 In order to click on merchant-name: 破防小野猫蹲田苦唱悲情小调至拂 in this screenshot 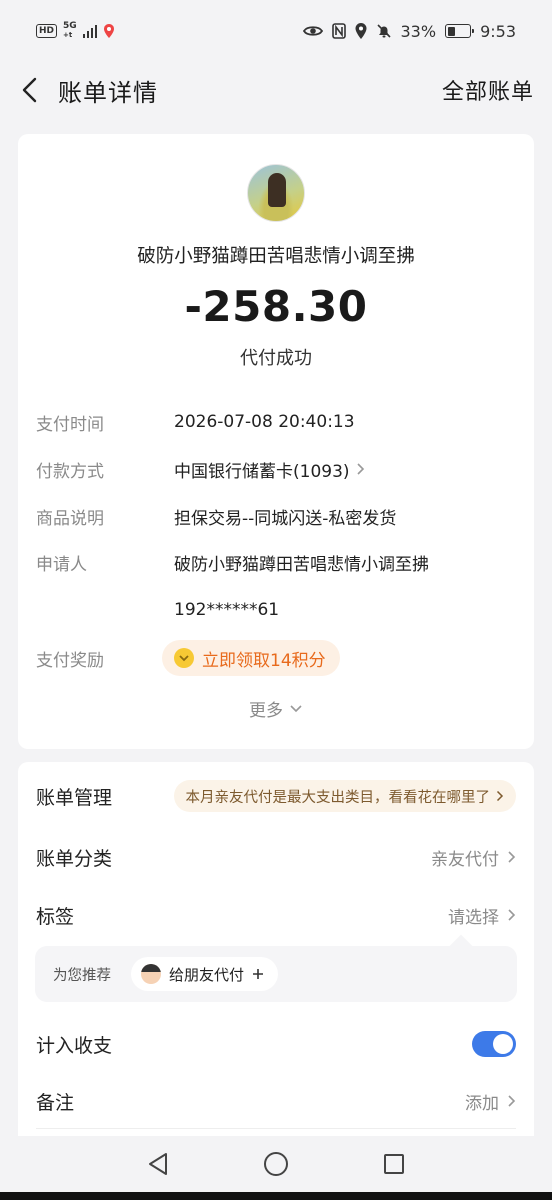, I will do `click(276, 256)`.